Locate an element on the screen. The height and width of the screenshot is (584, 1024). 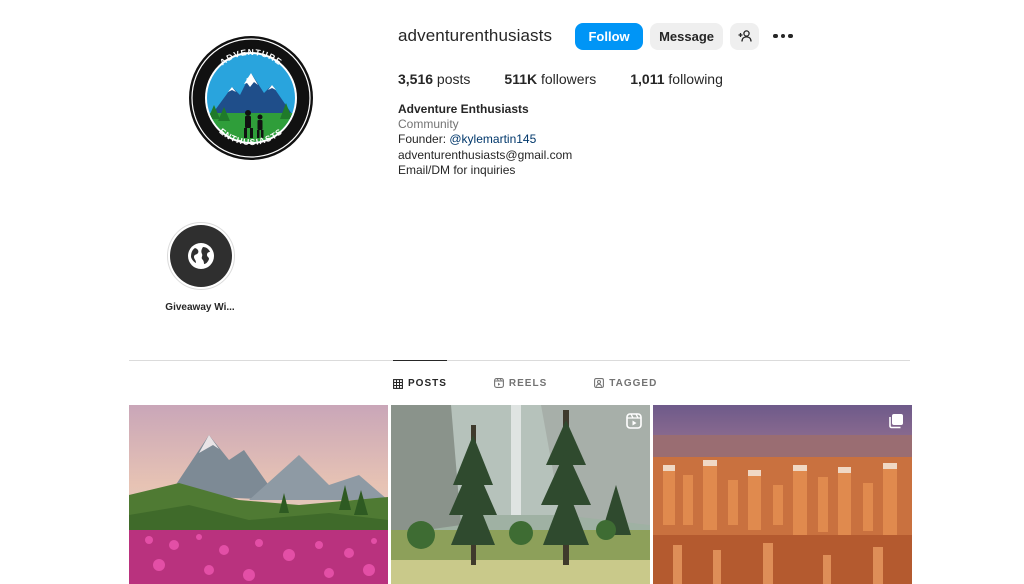
tab-reels: REELS is located at coordinates (520, 383).